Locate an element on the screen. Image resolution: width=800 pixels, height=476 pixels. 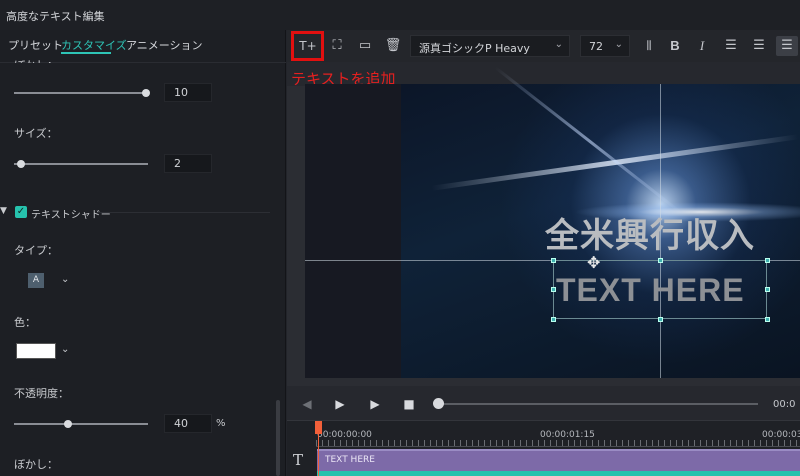
shadow-checkbox: ✓ is located at coordinates (21, 212).